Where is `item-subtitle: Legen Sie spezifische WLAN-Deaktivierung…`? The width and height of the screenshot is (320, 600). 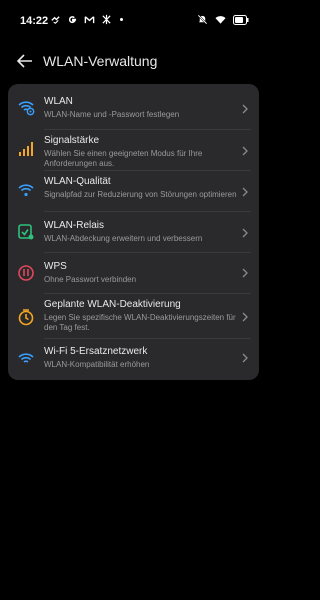
item-subtitle: Legen Sie spezifische WLAN-Deaktivierung… is located at coordinates (140, 322).